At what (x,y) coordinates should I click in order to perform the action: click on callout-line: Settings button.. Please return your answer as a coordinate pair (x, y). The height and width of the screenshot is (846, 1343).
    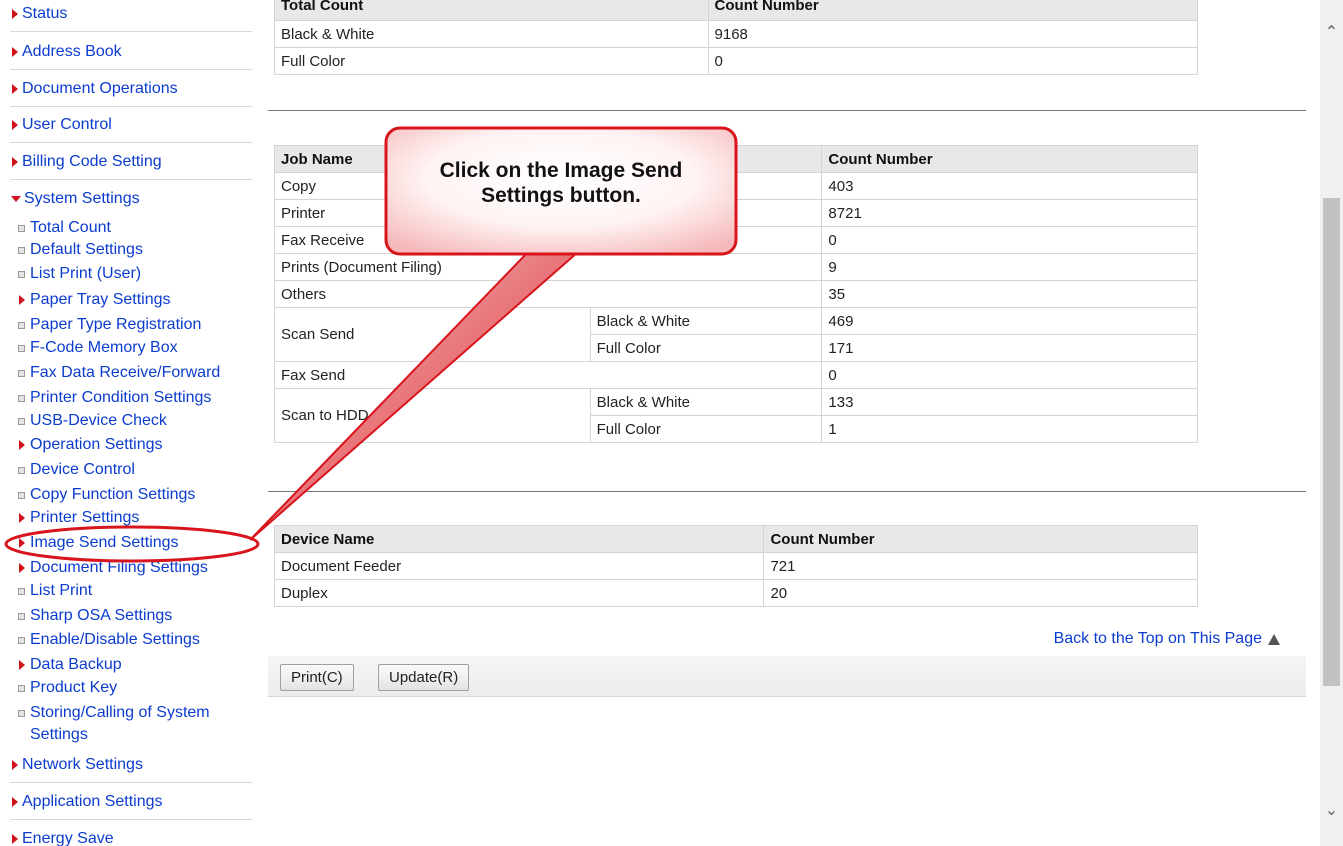
    Looking at the image, I should click on (561, 195).